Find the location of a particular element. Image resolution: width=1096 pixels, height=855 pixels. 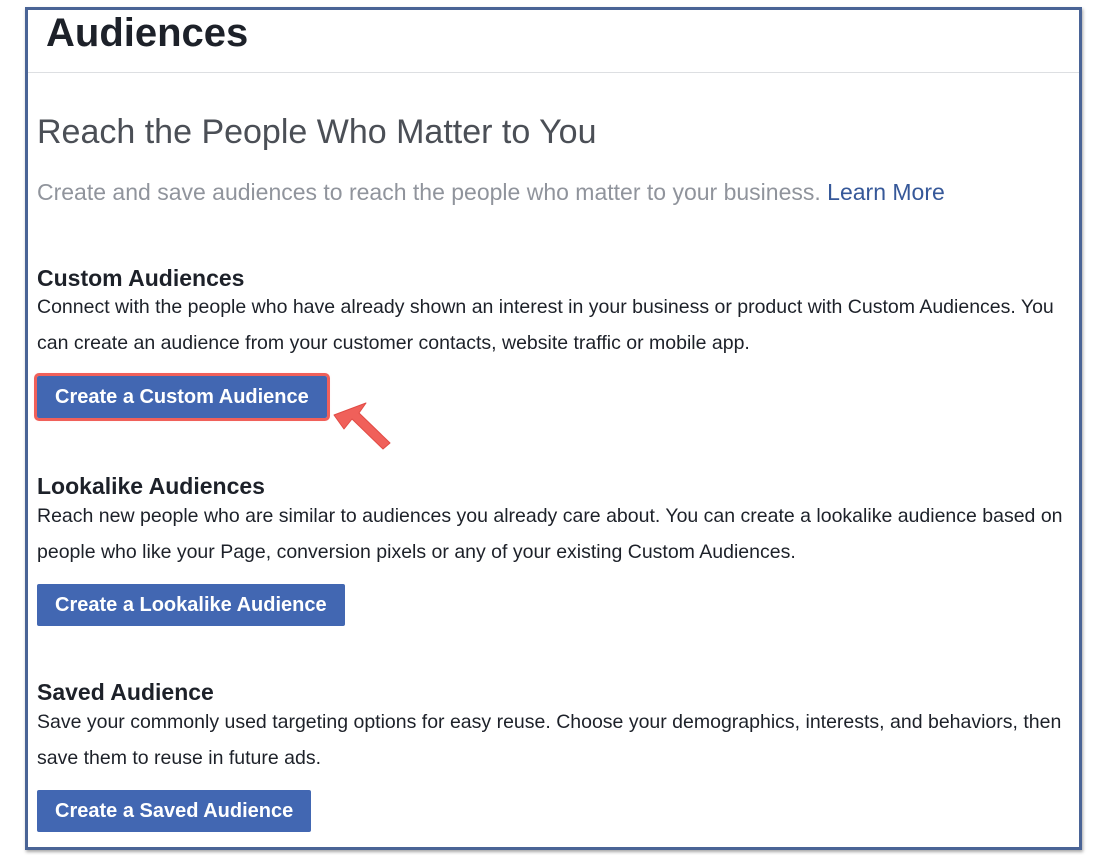

page-header: Audiences is located at coordinates (553, 41).